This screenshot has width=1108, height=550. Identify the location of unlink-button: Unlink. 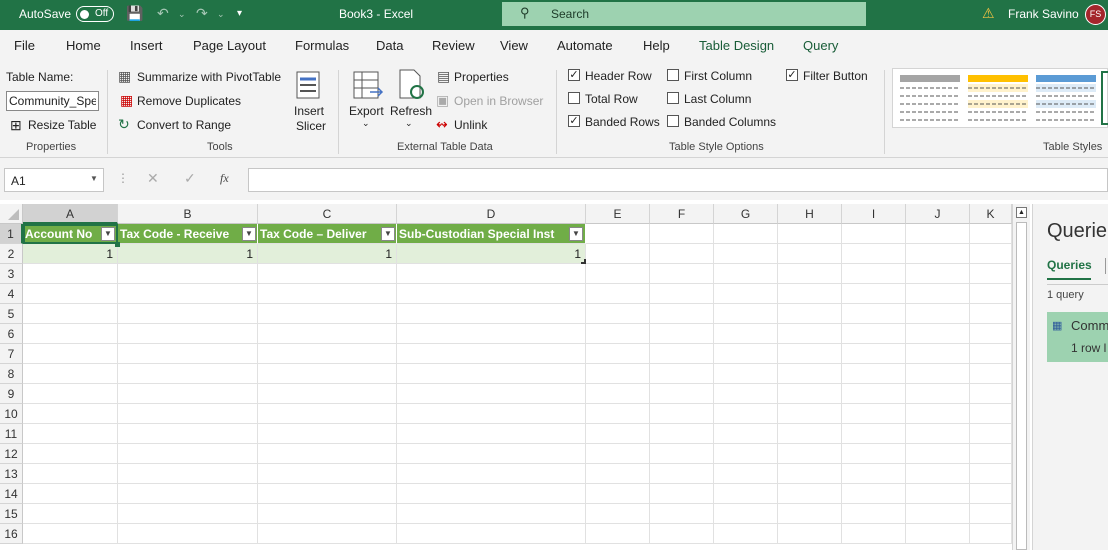
(470, 125).